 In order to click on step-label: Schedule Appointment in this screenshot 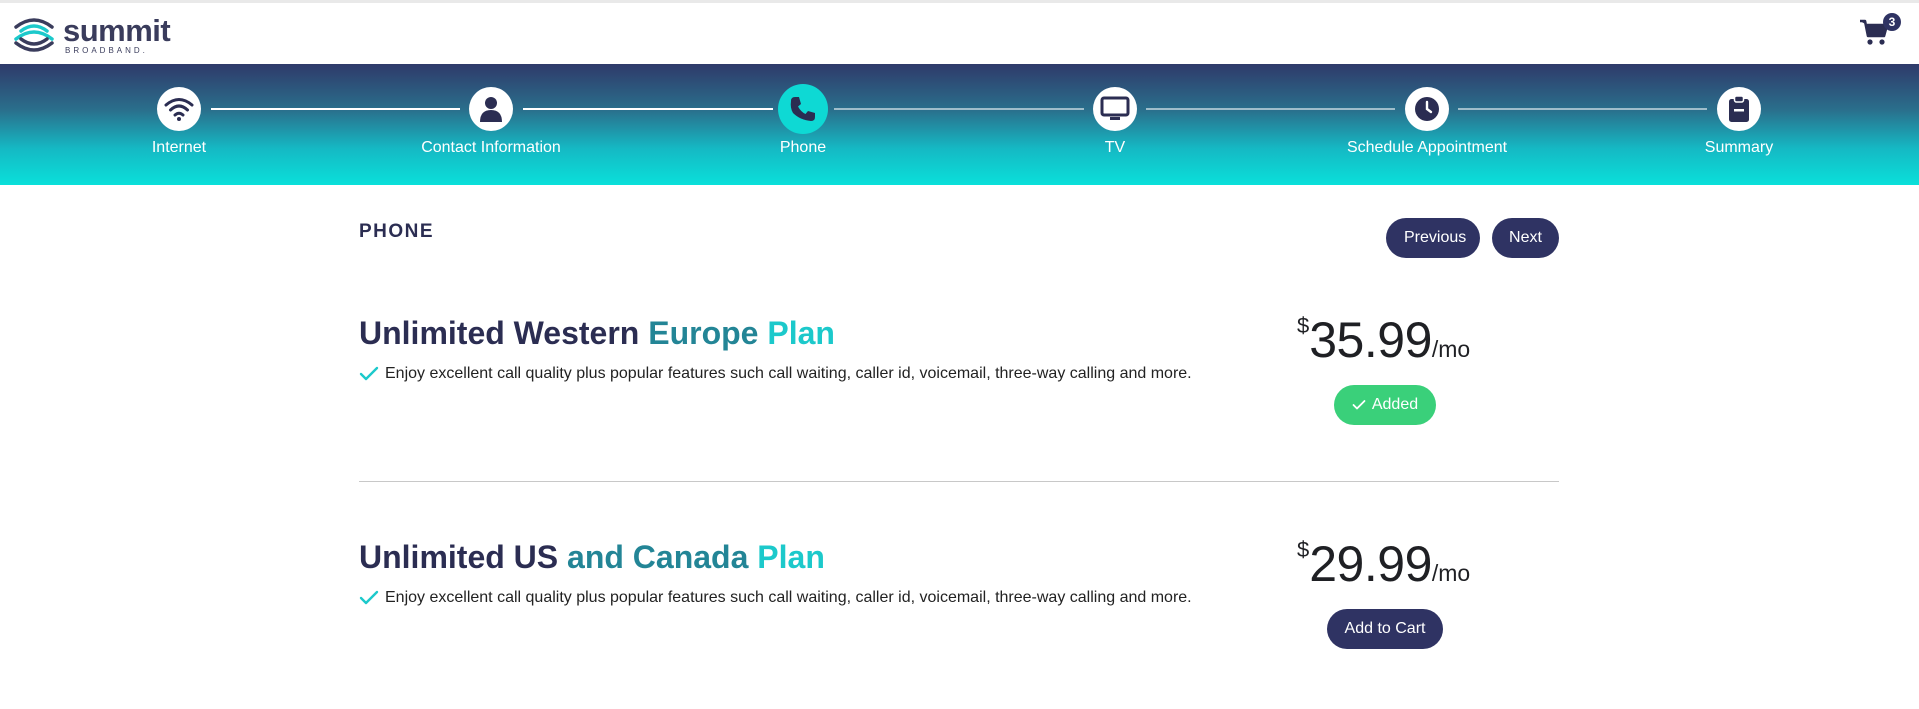, I will do `click(1427, 147)`.